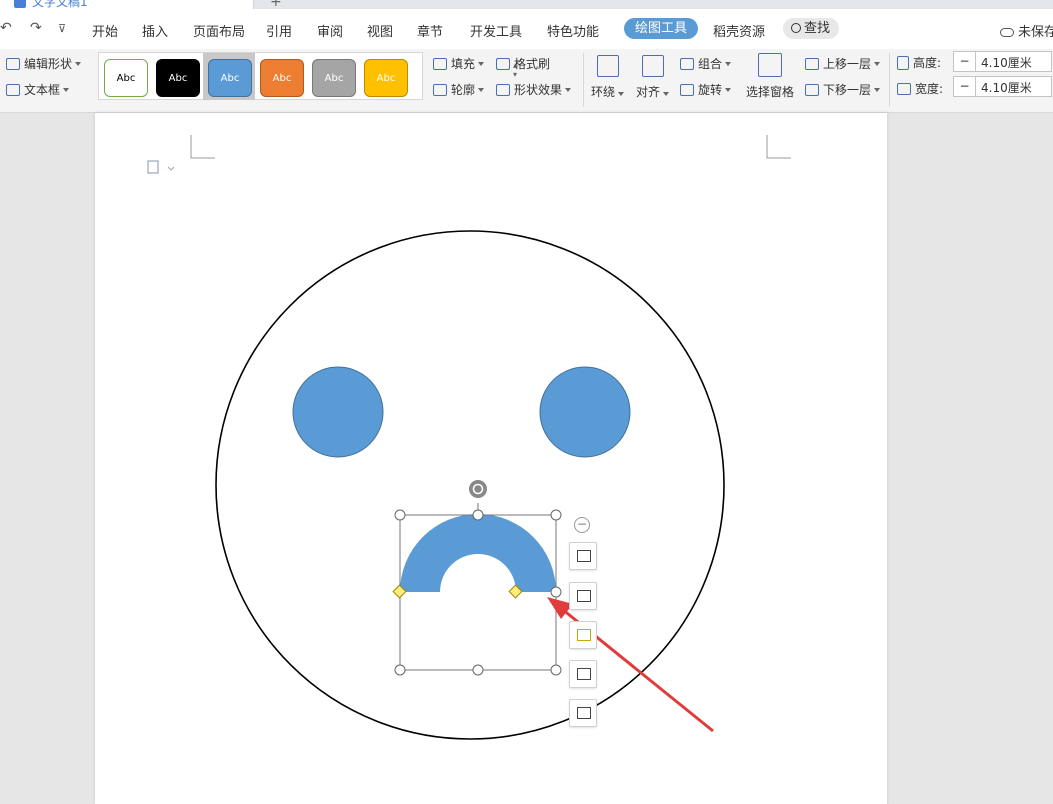 The height and width of the screenshot is (804, 1053). I want to click on fill-button: 填充, so click(459, 63).